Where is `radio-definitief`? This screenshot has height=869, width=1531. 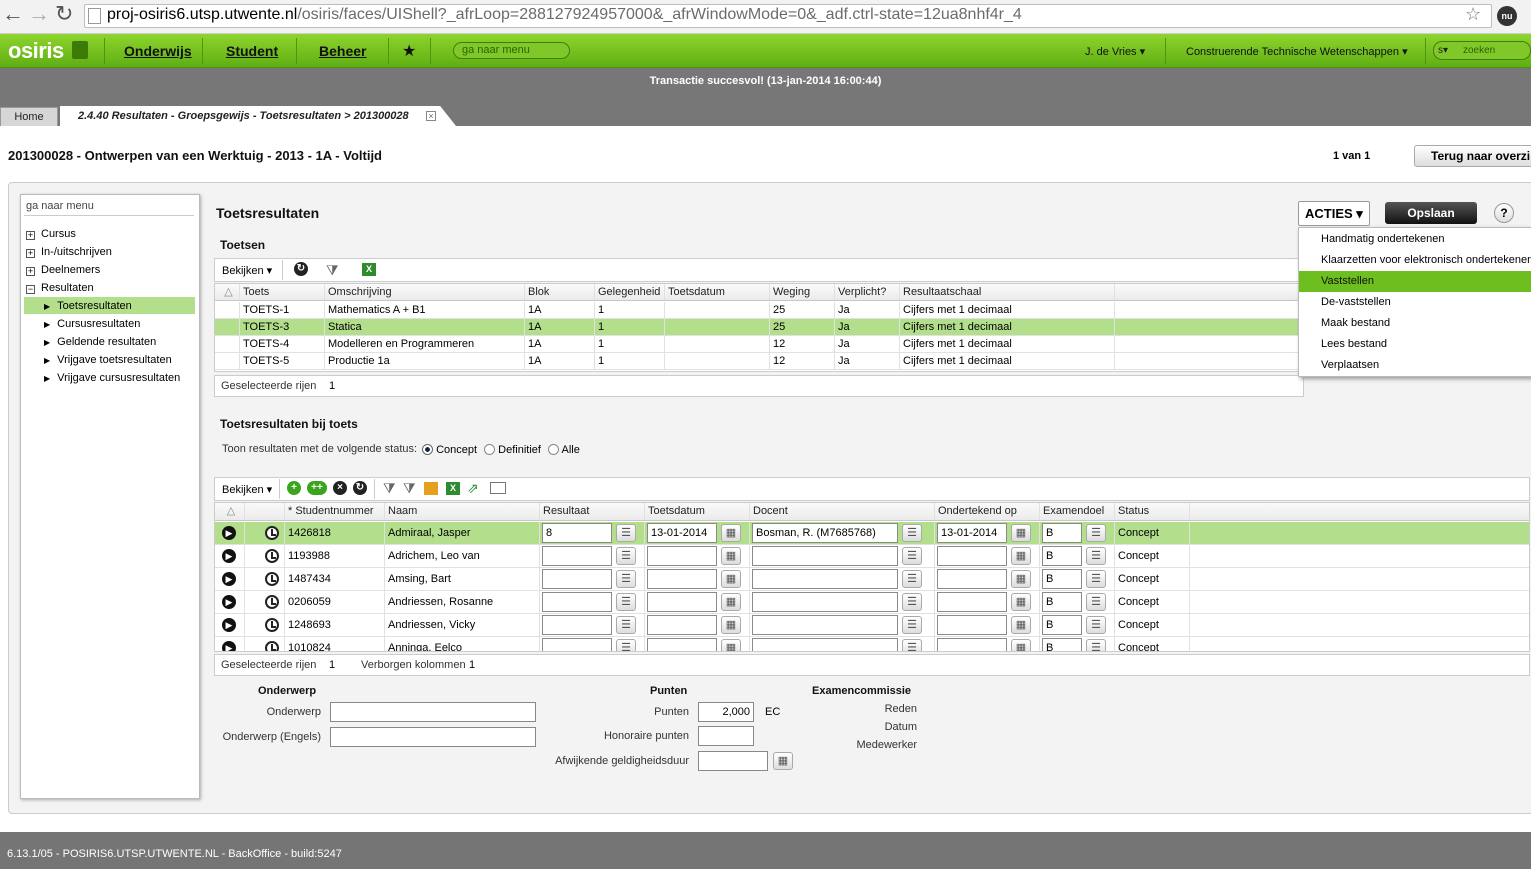 radio-definitief is located at coordinates (490, 449).